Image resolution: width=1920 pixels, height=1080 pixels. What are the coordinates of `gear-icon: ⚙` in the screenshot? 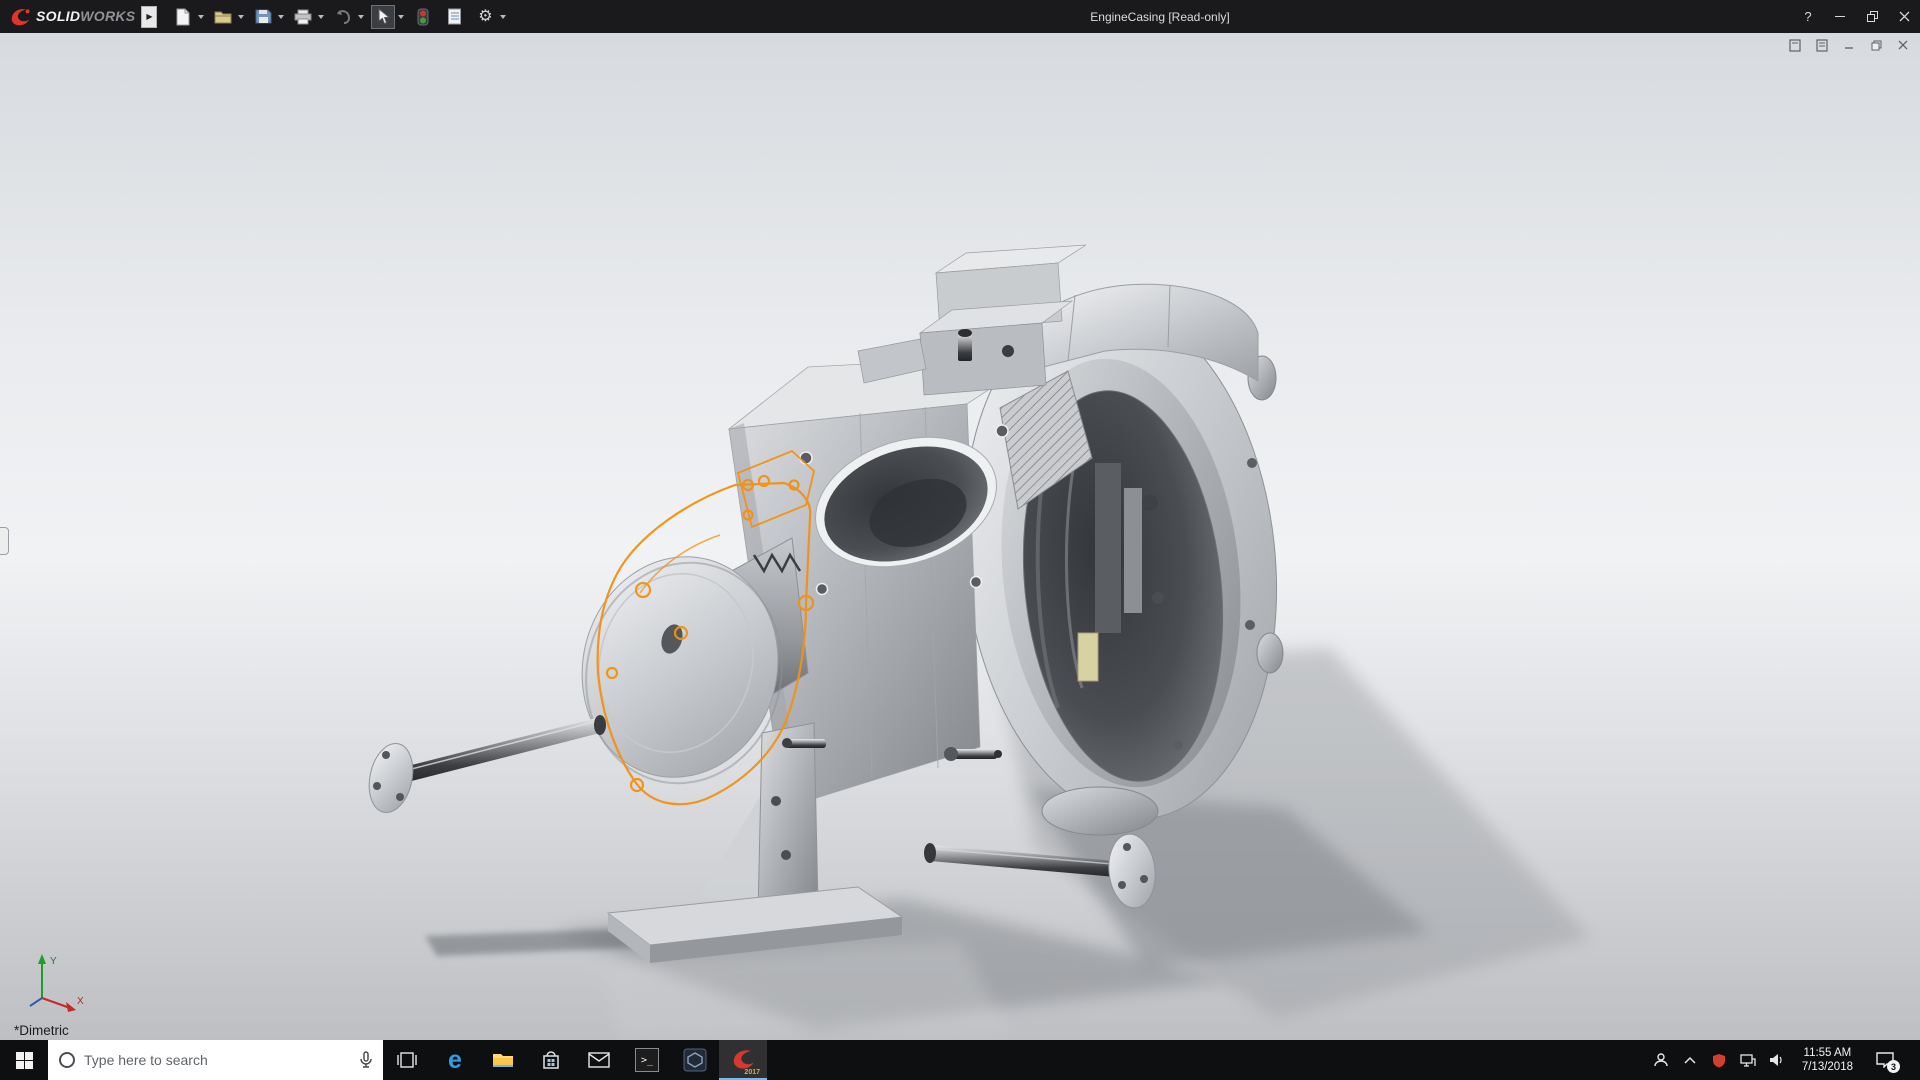 It's located at (485, 16).